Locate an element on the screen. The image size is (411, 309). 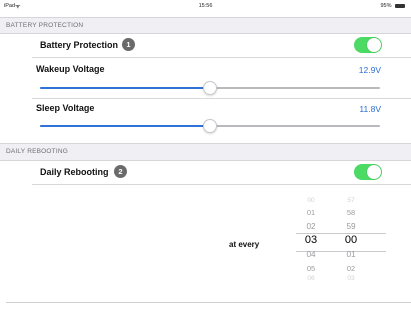
minute-option: 57 is located at coordinates (351, 200).